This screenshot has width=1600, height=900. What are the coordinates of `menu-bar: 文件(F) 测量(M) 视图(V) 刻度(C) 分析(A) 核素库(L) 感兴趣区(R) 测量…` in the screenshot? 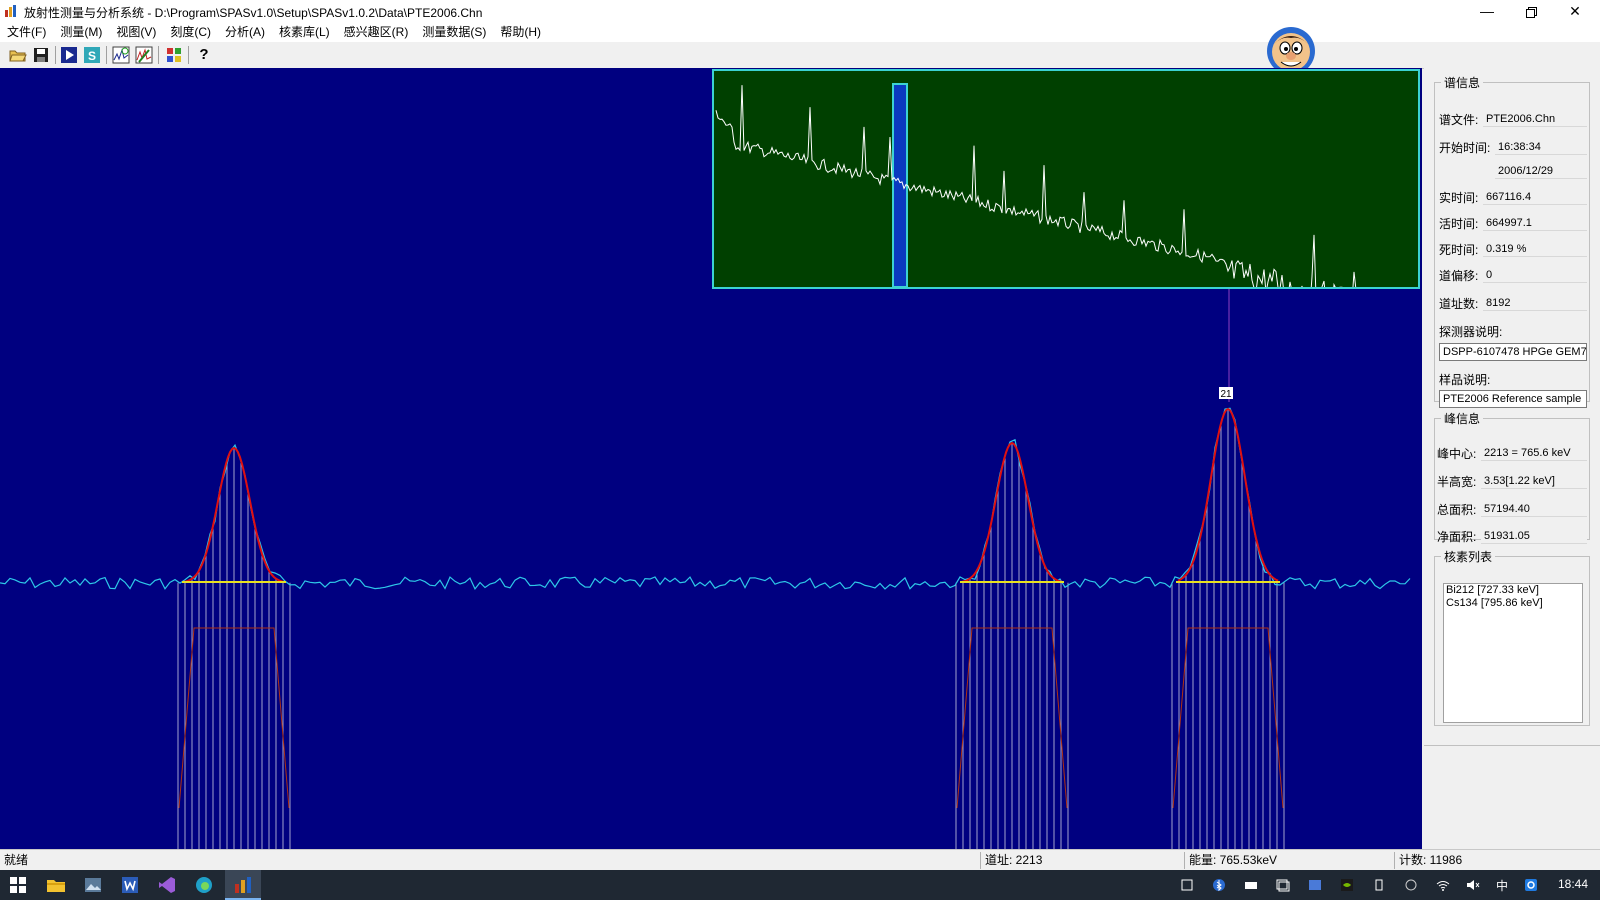 It's located at (800, 32).